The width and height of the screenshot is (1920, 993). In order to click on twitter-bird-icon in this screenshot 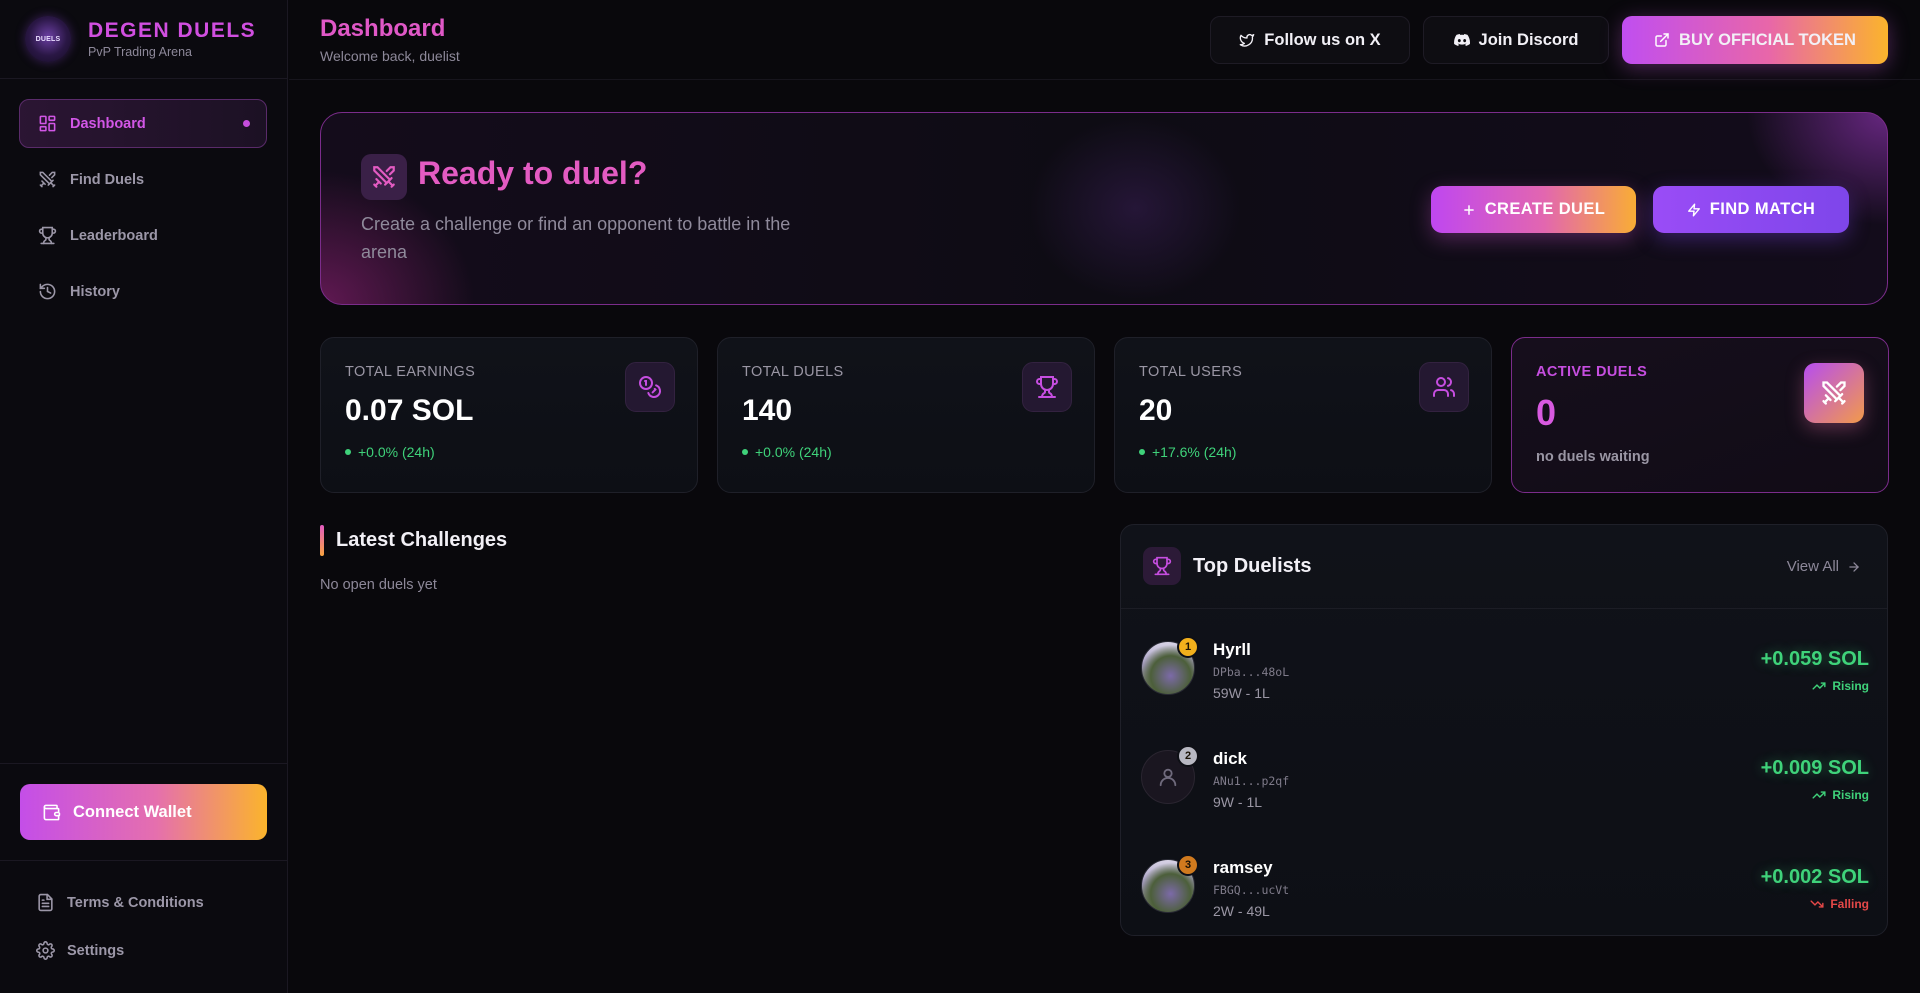, I will do `click(1247, 40)`.